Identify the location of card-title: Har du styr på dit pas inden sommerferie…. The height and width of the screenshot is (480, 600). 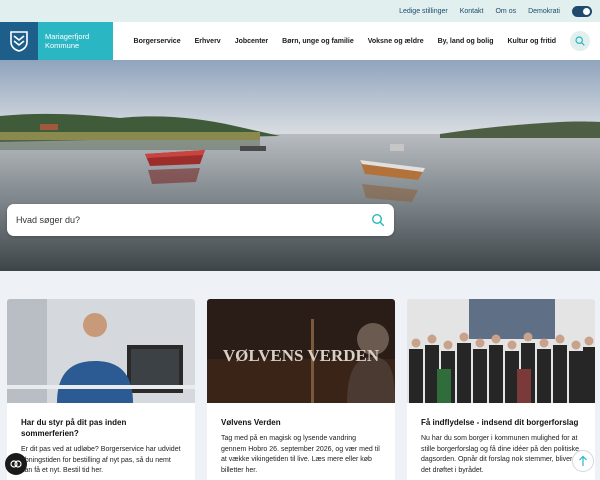
(74, 428).